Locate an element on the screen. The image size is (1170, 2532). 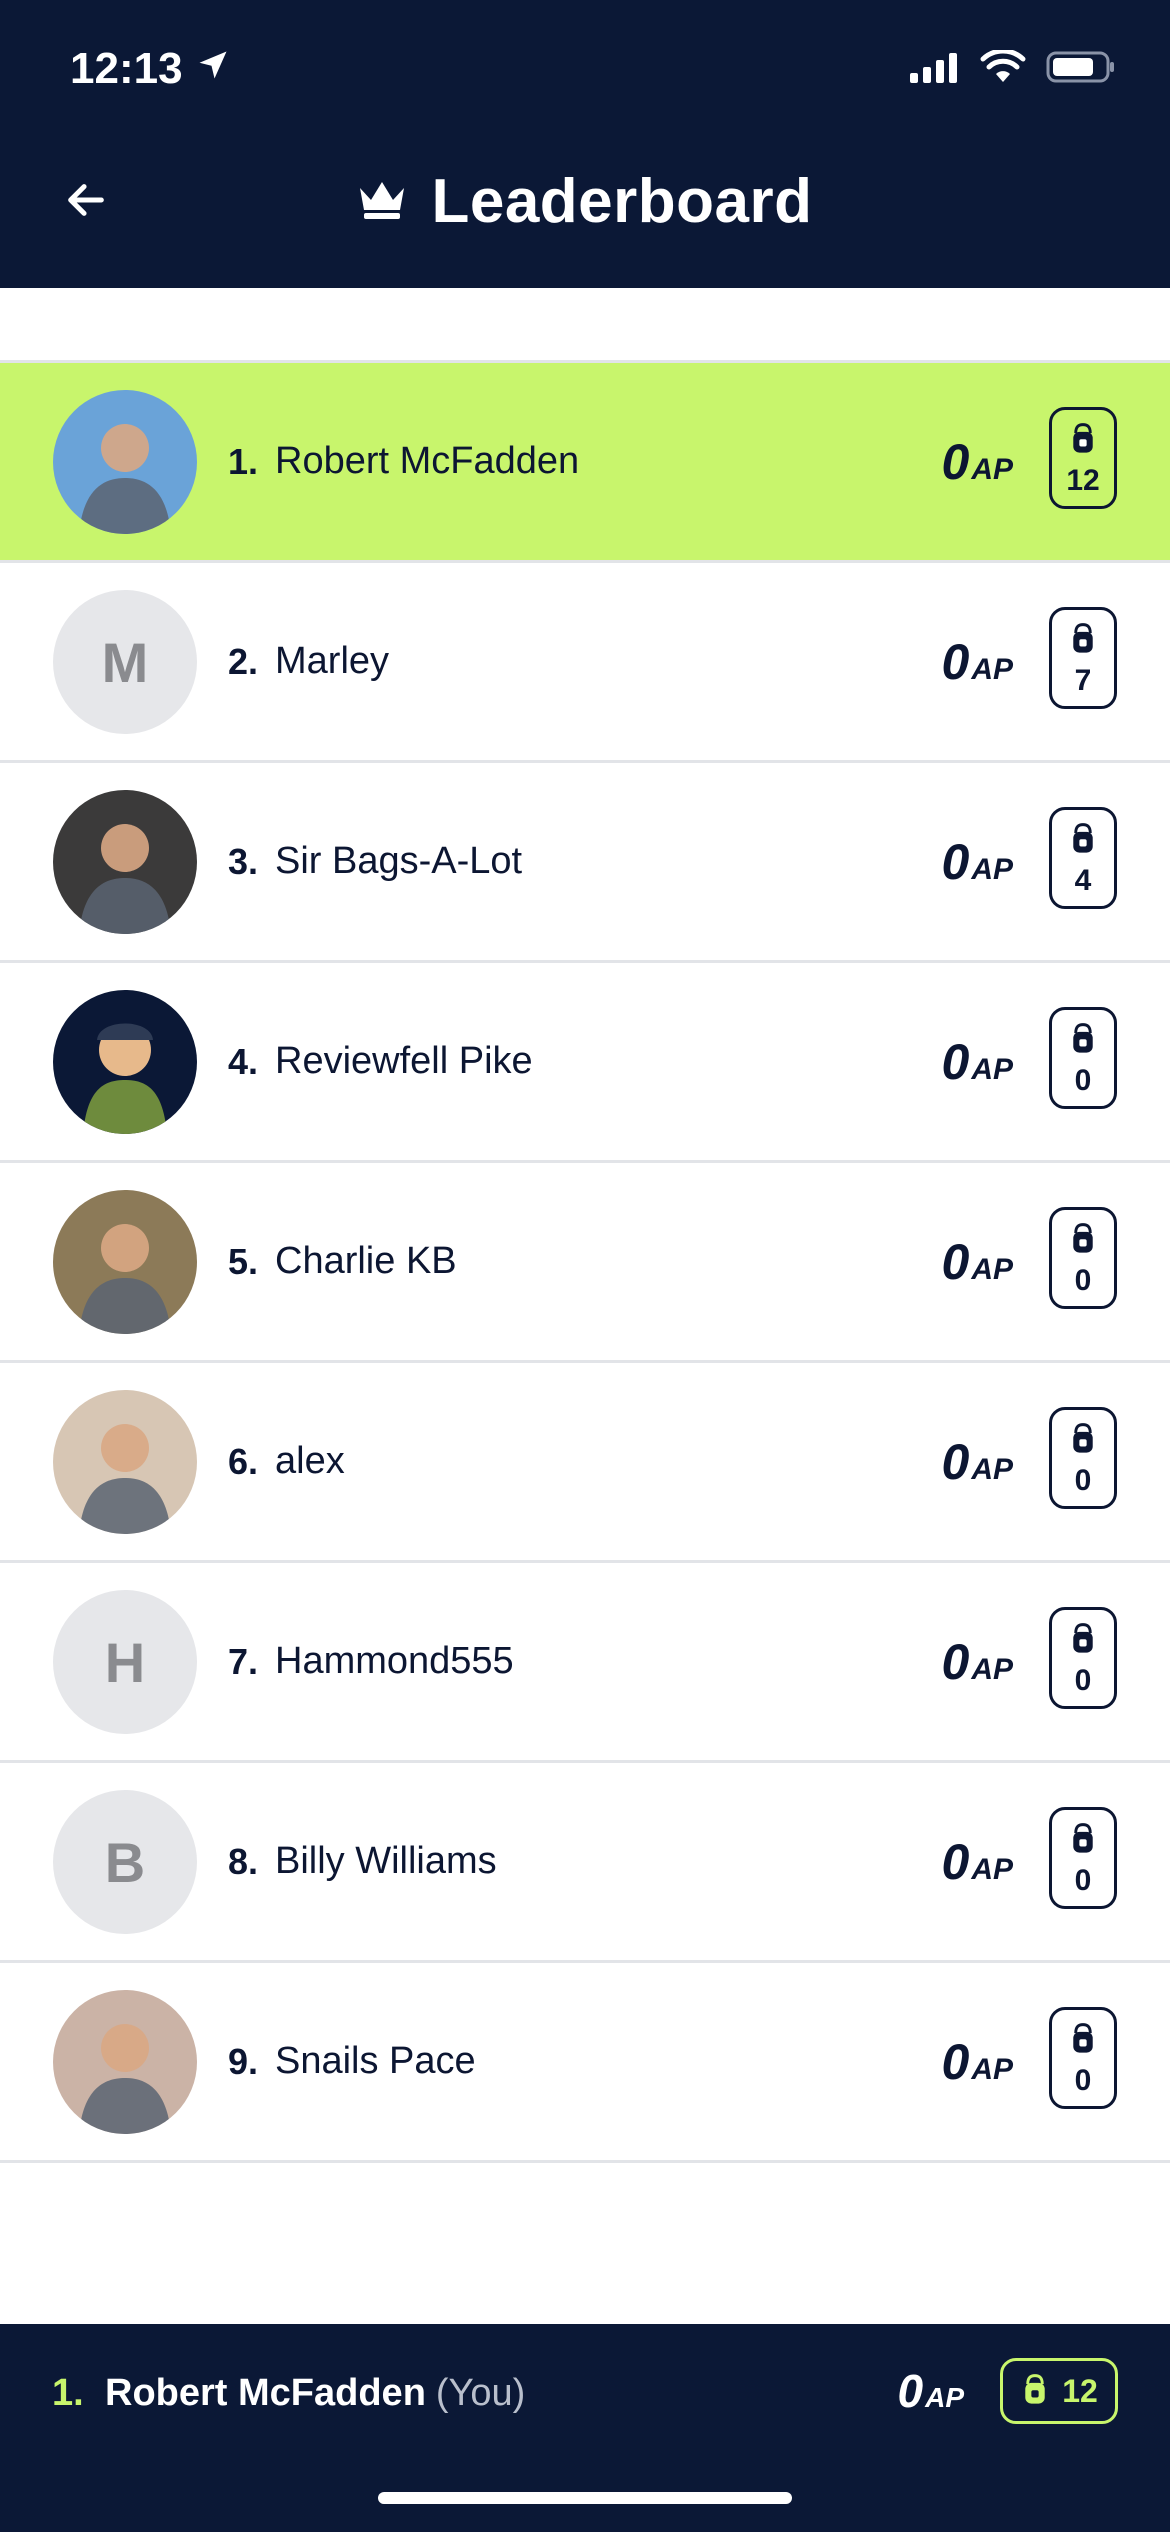
crown-icon is located at coordinates (382, 201).